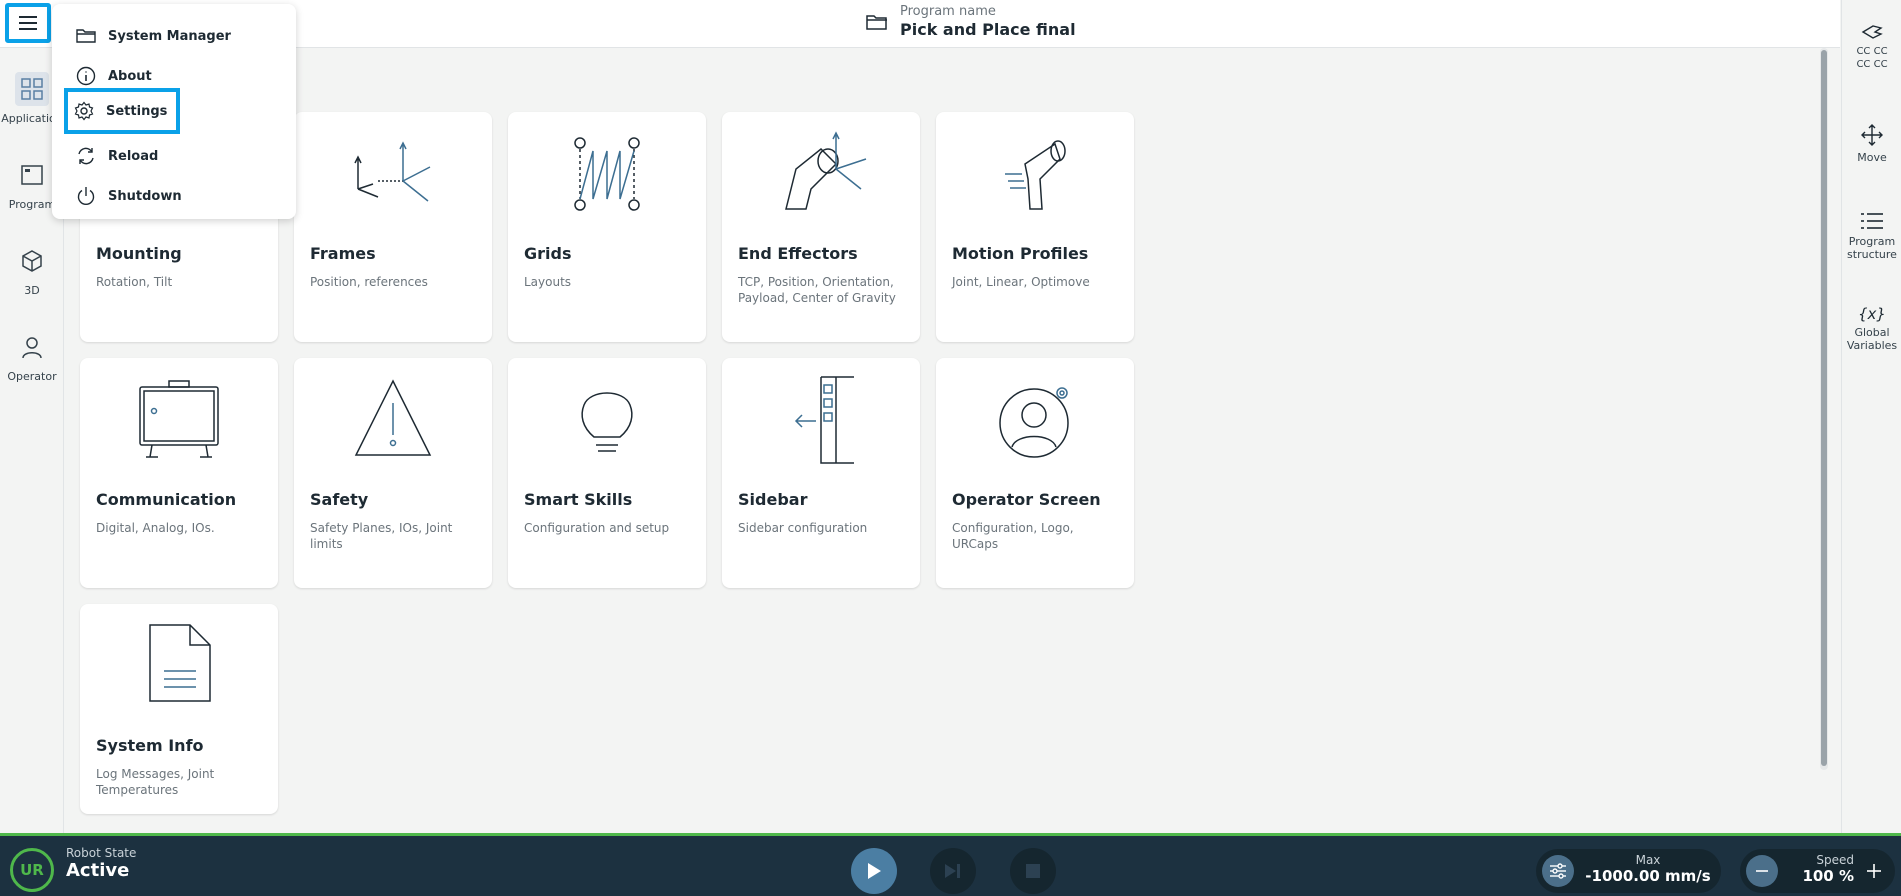 This screenshot has height=896, width=1901. What do you see at coordinates (393, 417) in the screenshot?
I see `warning-icon` at bounding box center [393, 417].